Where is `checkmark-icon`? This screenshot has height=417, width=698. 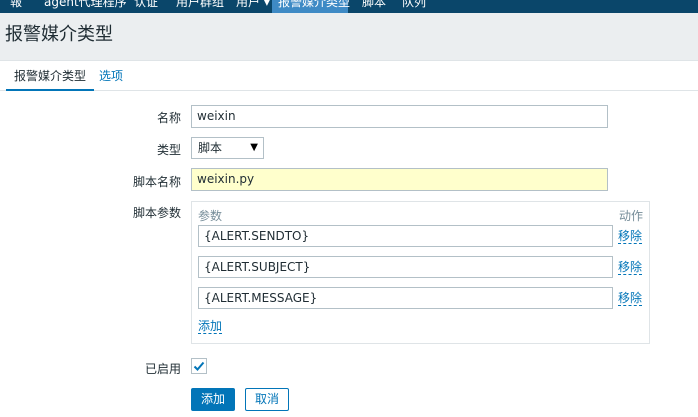
checkmark-icon is located at coordinates (199, 366).